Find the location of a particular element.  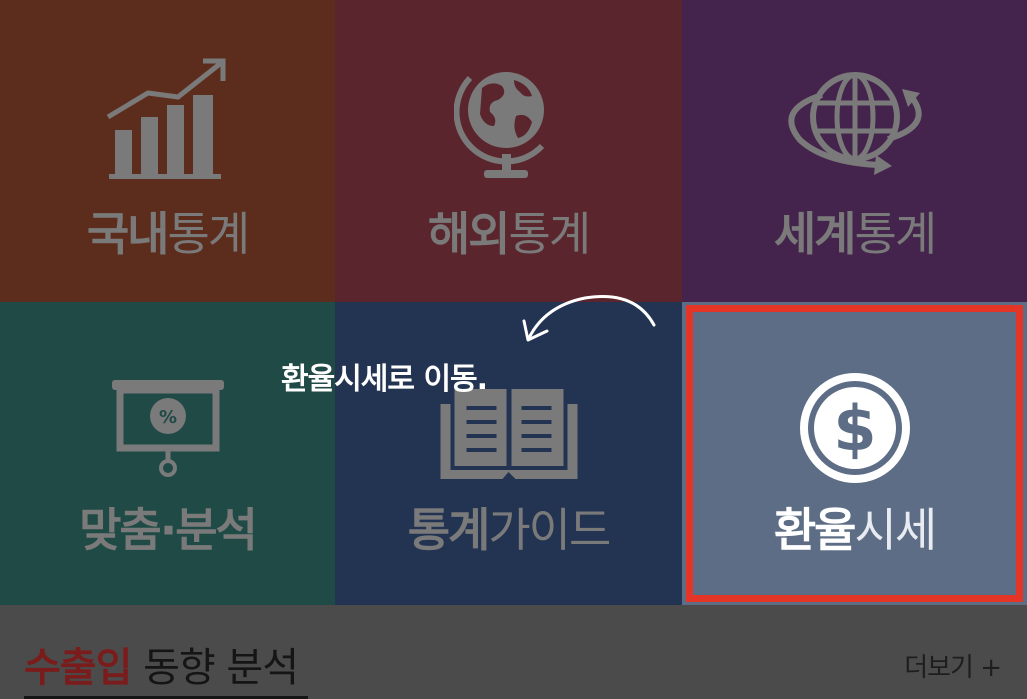

globe-stand-icon is located at coordinates (498, 125).